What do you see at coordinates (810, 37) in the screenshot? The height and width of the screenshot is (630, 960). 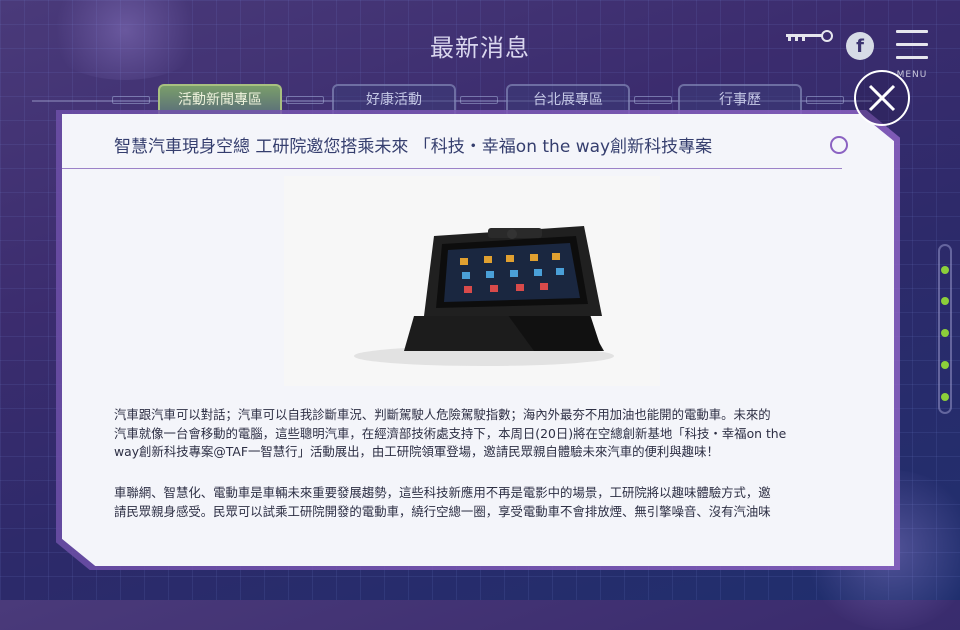 I see `key-icon` at bounding box center [810, 37].